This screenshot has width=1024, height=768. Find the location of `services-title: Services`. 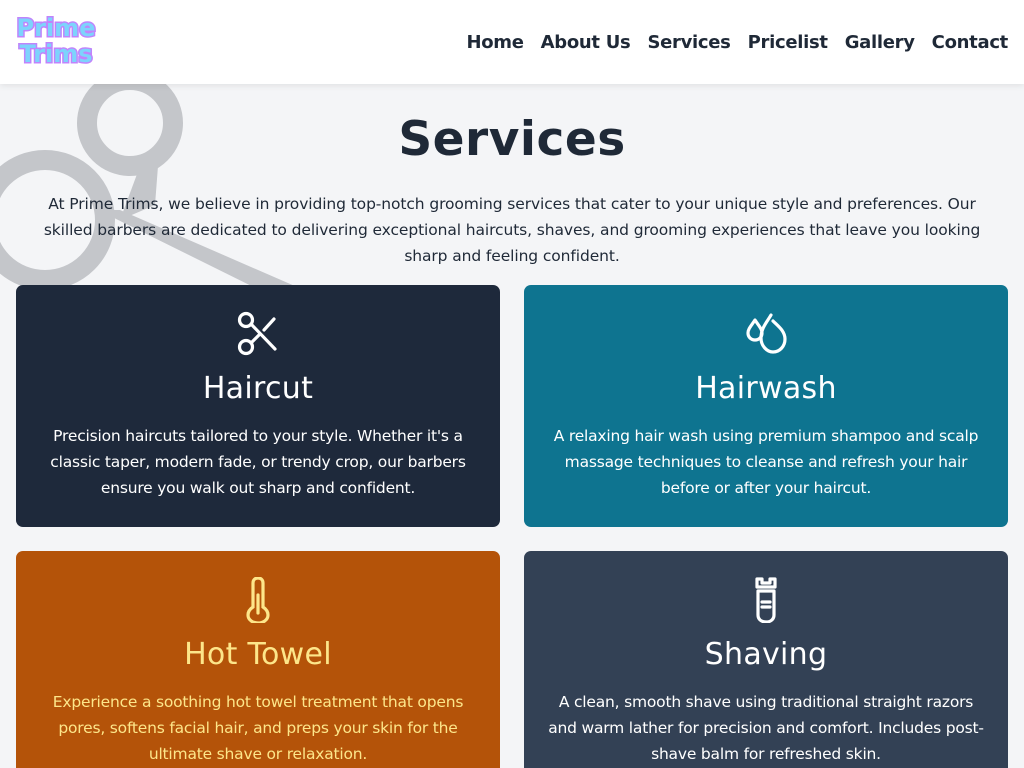

services-title: Services is located at coordinates (512, 139).